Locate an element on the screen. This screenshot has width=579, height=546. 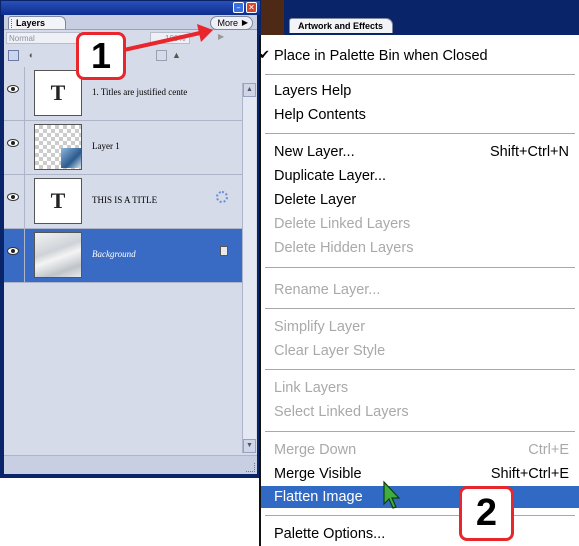
menu-item-clear-layer-style: Clear Layer Style is located at coordinates (330, 351).